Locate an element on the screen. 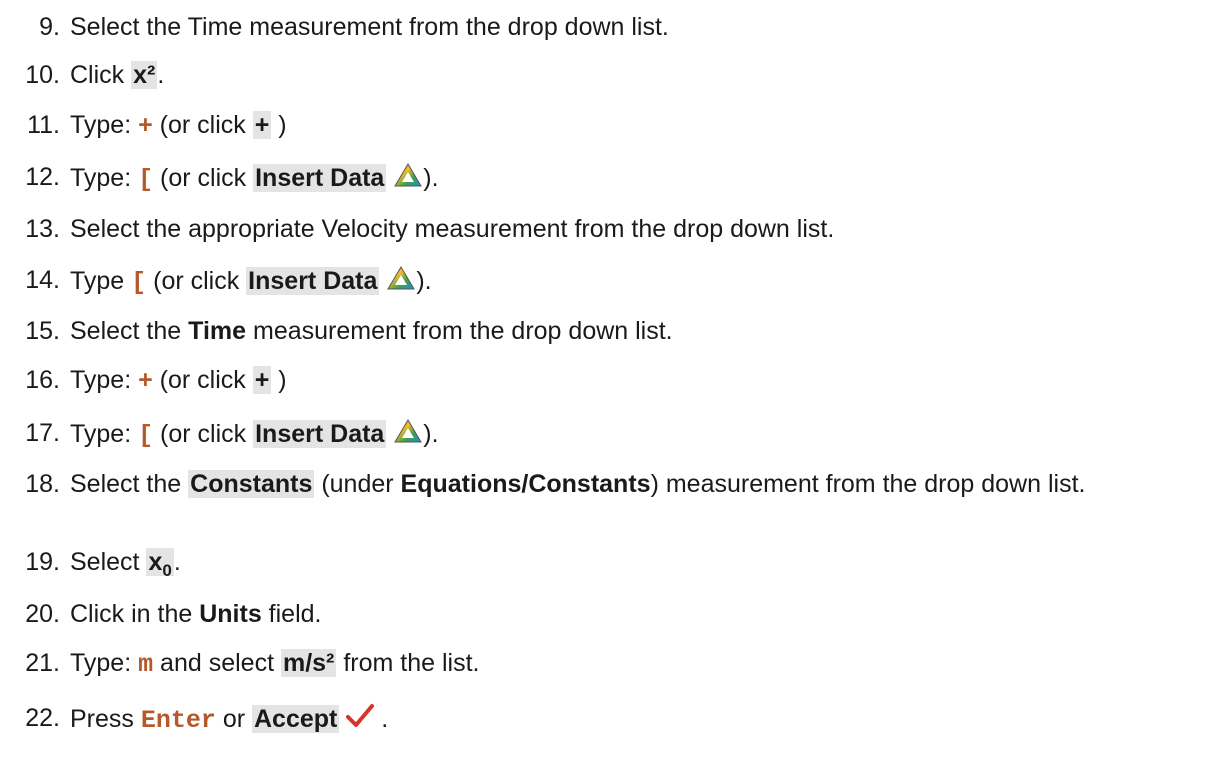  step-number: 14. is located at coordinates (42, 280).